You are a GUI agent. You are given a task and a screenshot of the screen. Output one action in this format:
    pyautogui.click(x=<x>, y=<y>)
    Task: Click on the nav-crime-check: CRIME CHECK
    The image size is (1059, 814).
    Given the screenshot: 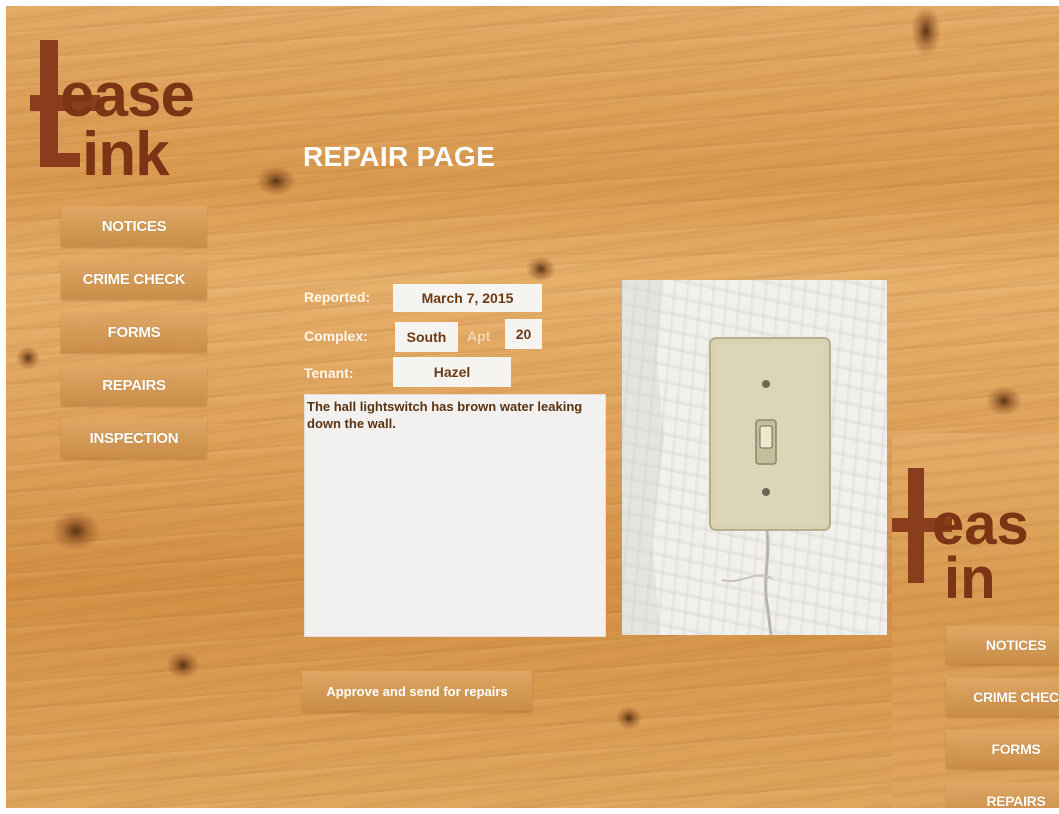 What is the action you would take?
    pyautogui.click(x=134, y=279)
    